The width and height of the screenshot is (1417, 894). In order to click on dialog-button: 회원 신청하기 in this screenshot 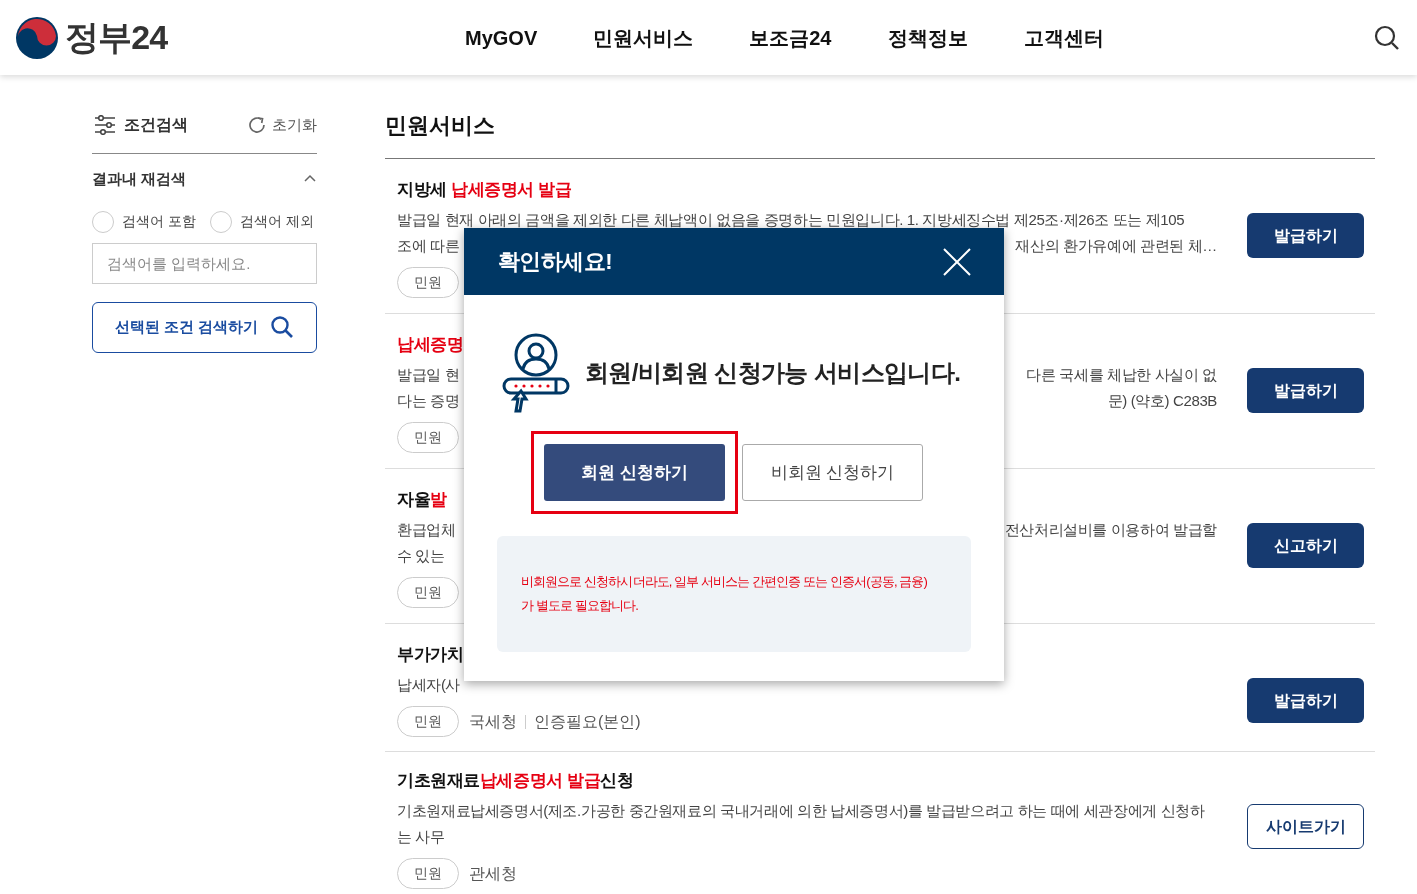, I will do `click(634, 472)`.